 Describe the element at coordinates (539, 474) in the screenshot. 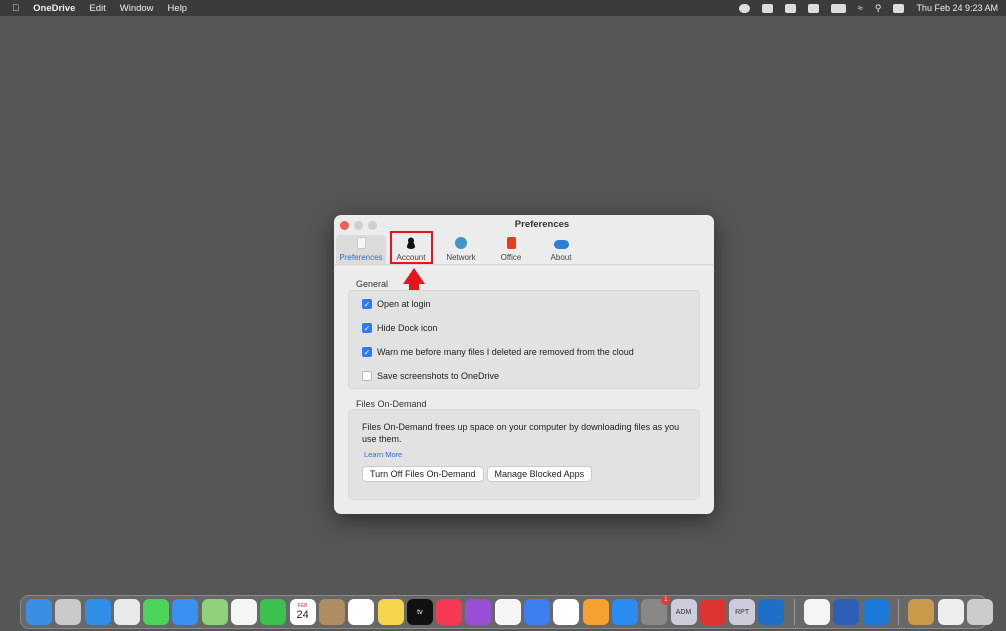

I see `manage-blocked-apps-button: Manage Blocked Apps` at that location.